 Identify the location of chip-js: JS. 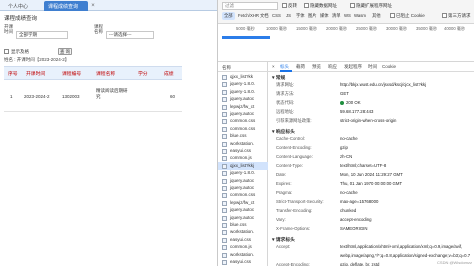
(288, 16).